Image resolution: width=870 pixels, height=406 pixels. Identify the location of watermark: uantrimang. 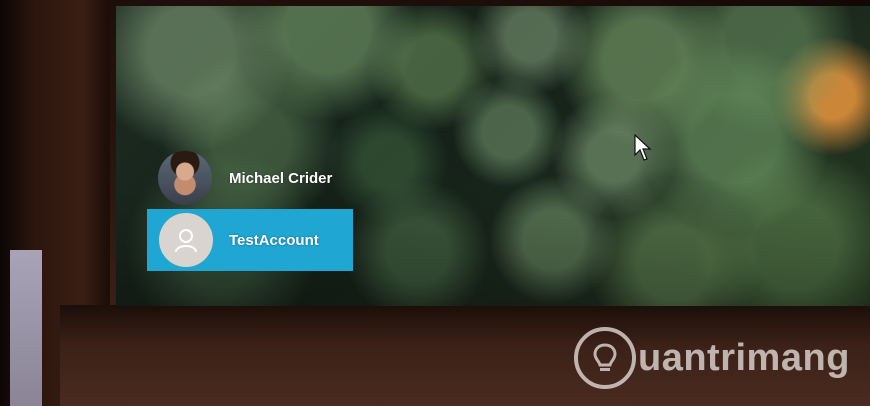
(712, 358).